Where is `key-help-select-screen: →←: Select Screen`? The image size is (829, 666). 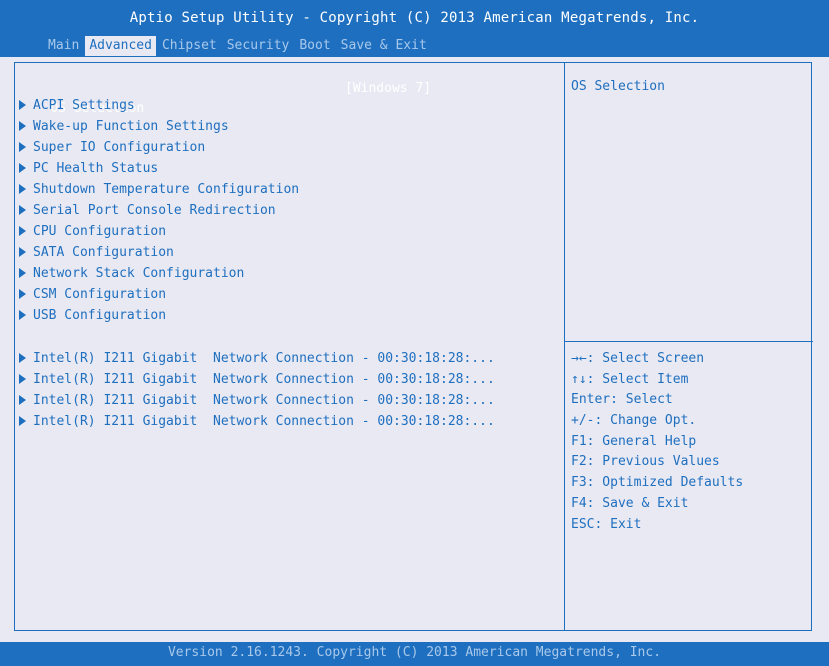 key-help-select-screen: →←: Select Screen is located at coordinates (638, 358).